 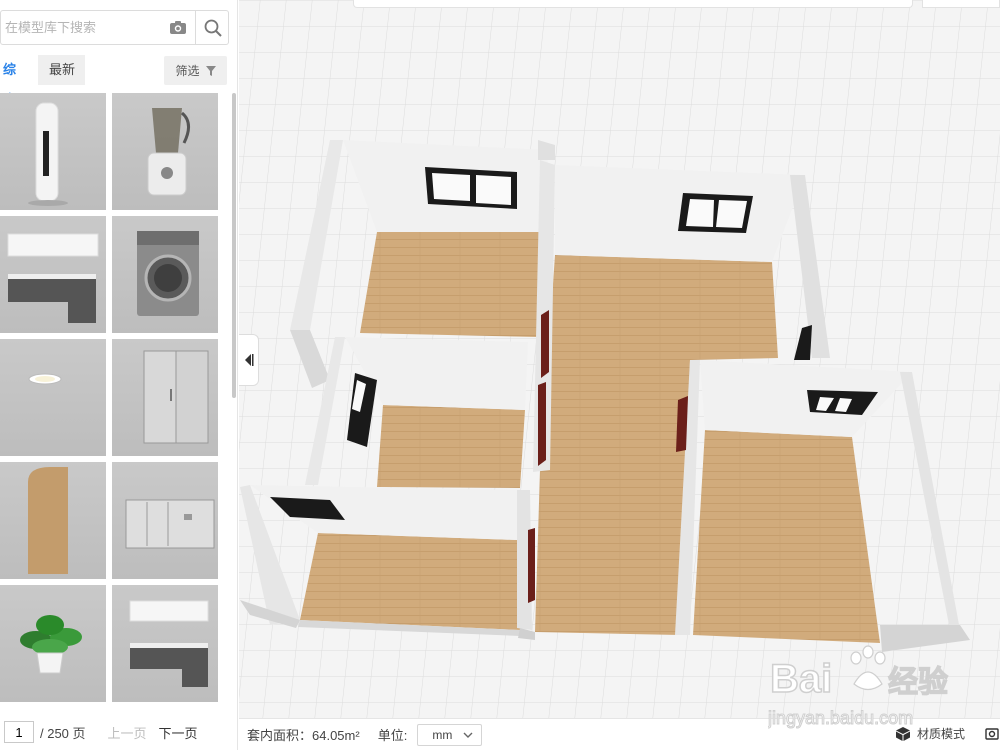 I want to click on tab-comprehensive: 综合, so click(x=19, y=81).